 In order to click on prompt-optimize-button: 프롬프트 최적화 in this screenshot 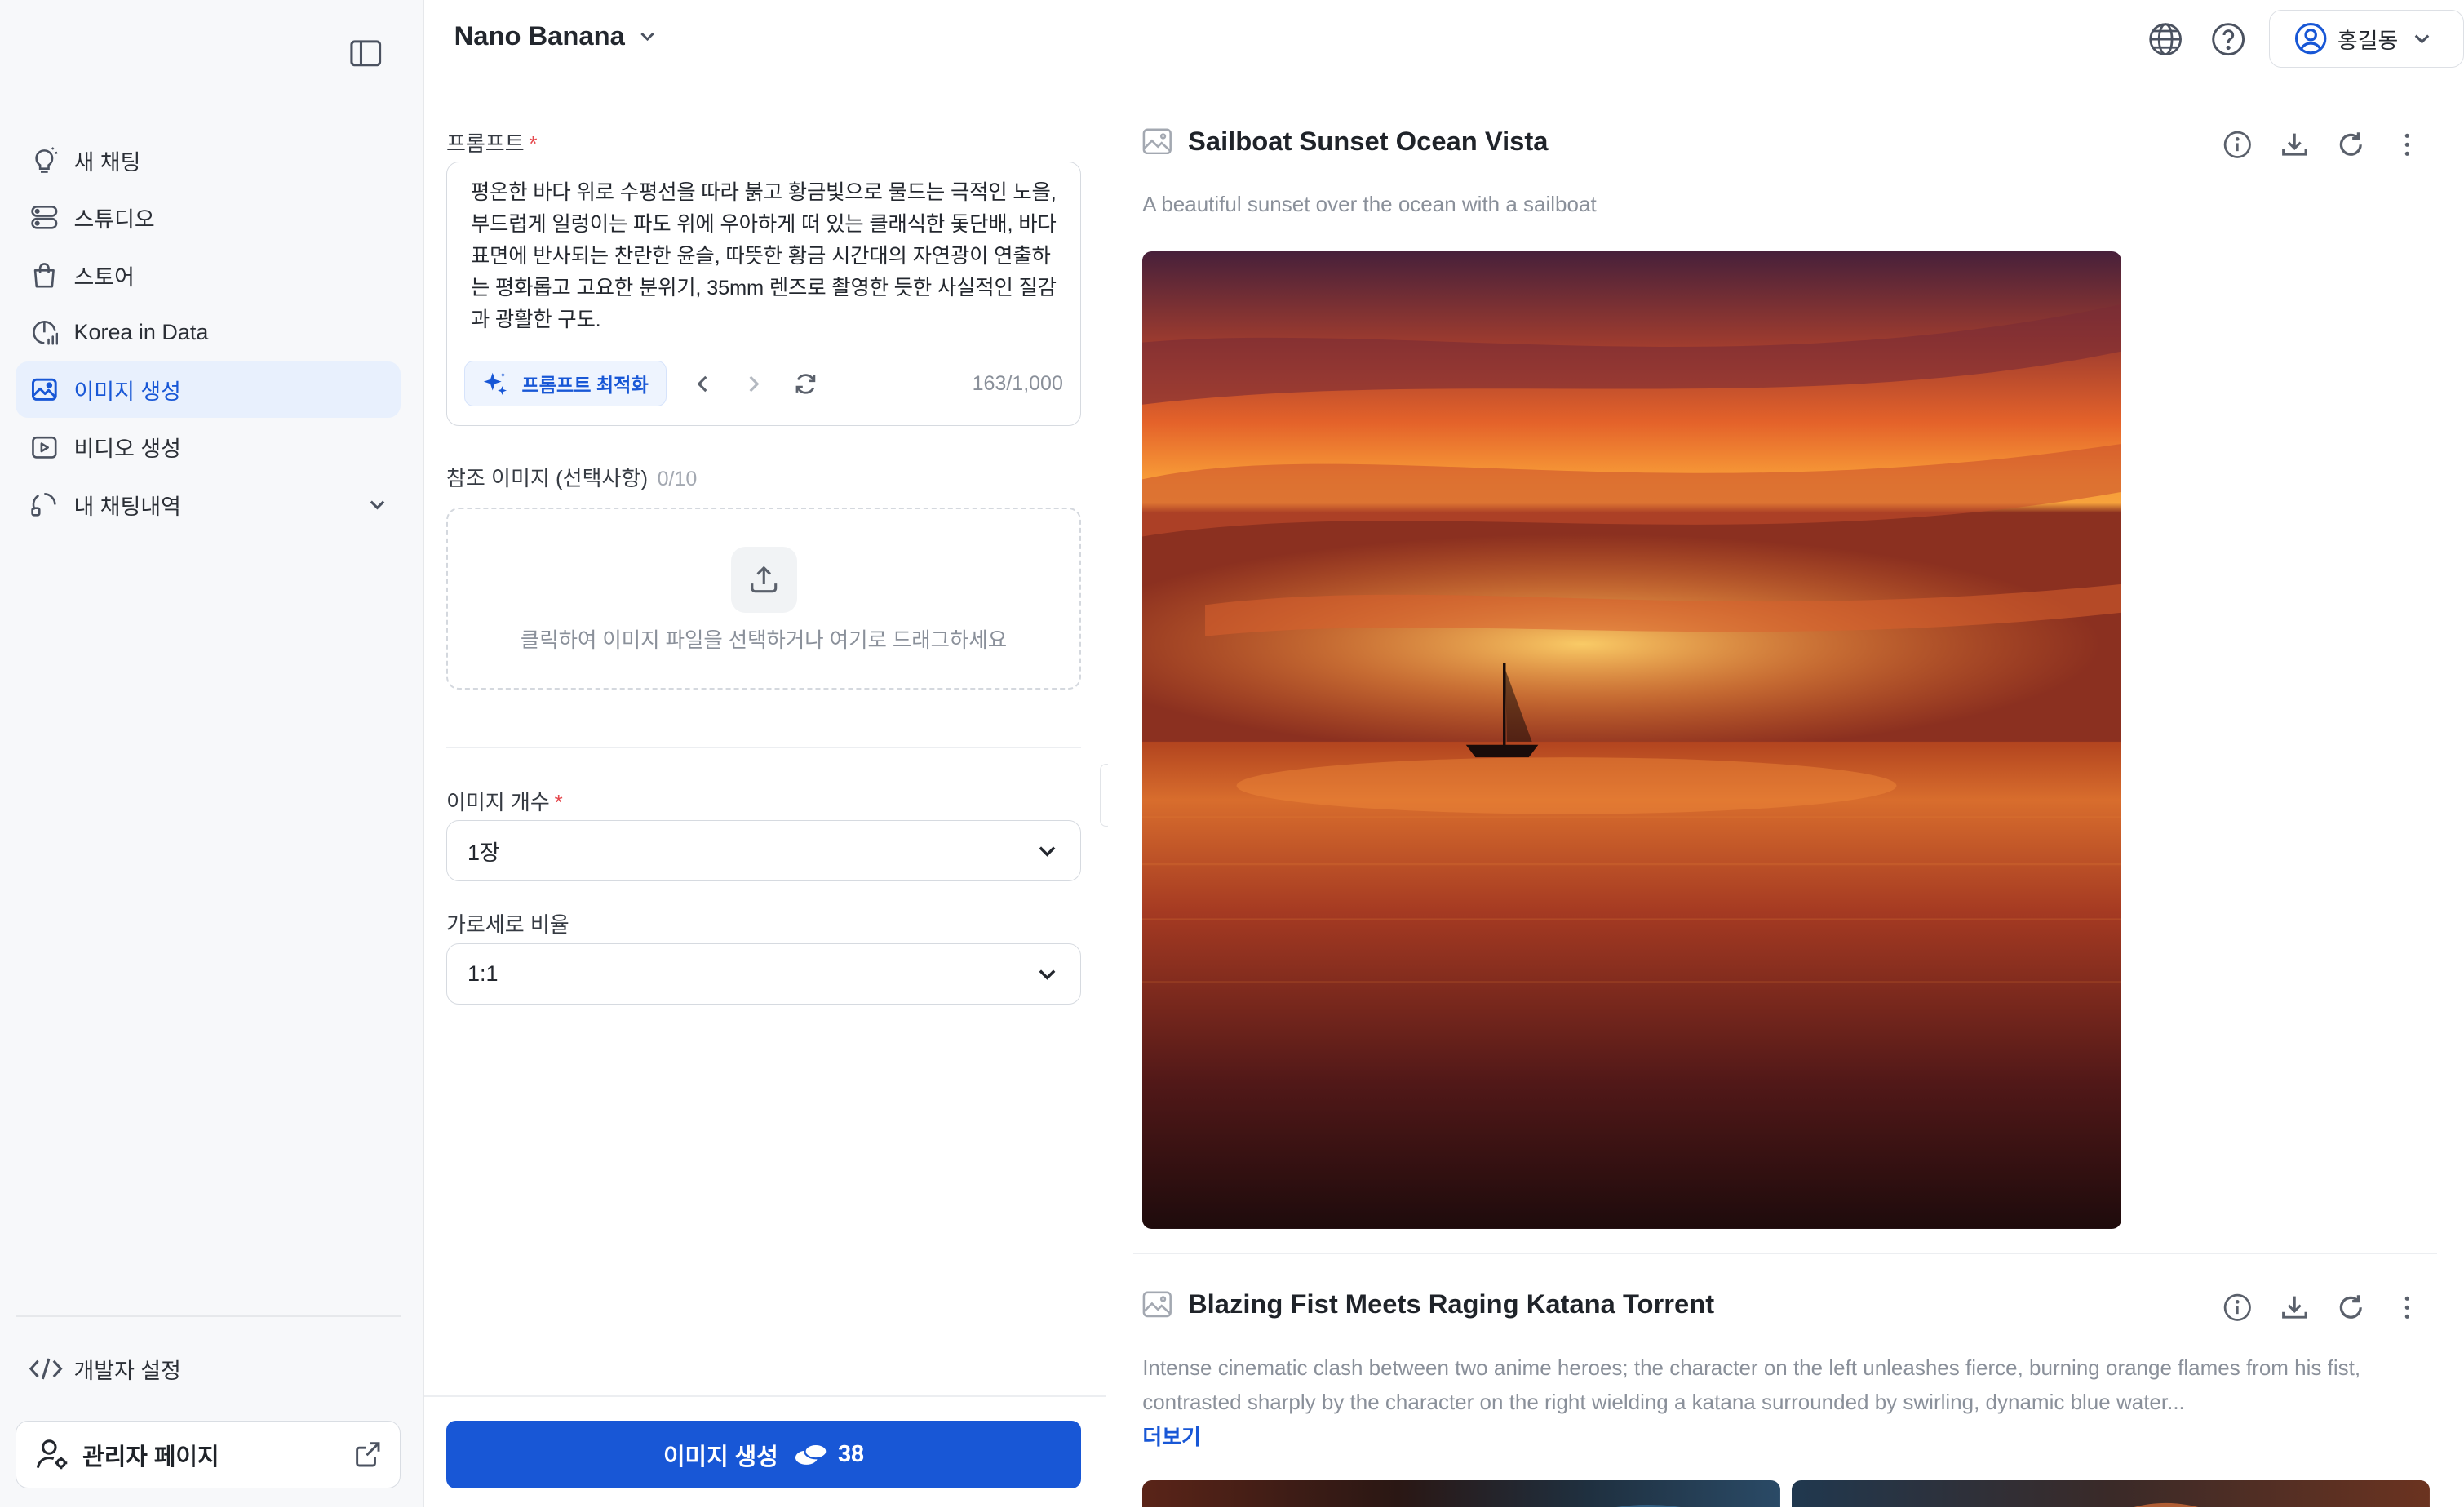, I will do `click(565, 383)`.